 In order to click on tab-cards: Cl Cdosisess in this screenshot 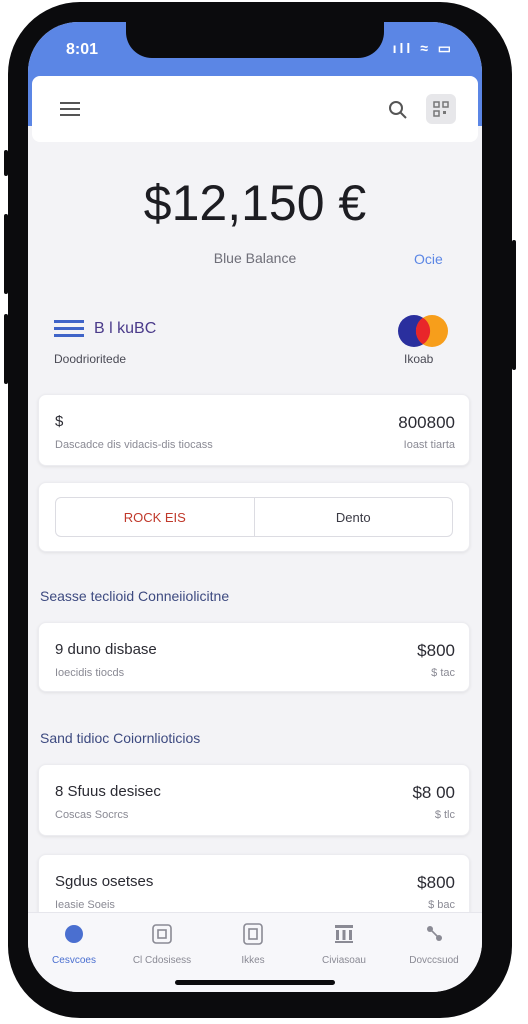, I will do `click(162, 943)`.